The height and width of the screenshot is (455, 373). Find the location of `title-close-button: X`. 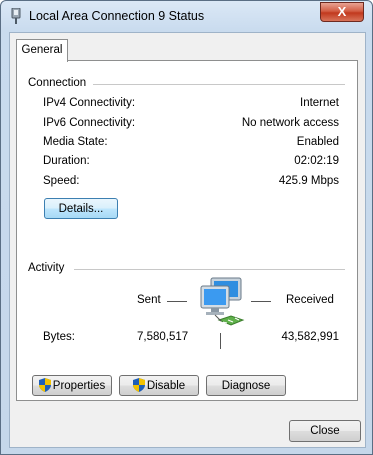

title-close-button: X is located at coordinates (342, 12).